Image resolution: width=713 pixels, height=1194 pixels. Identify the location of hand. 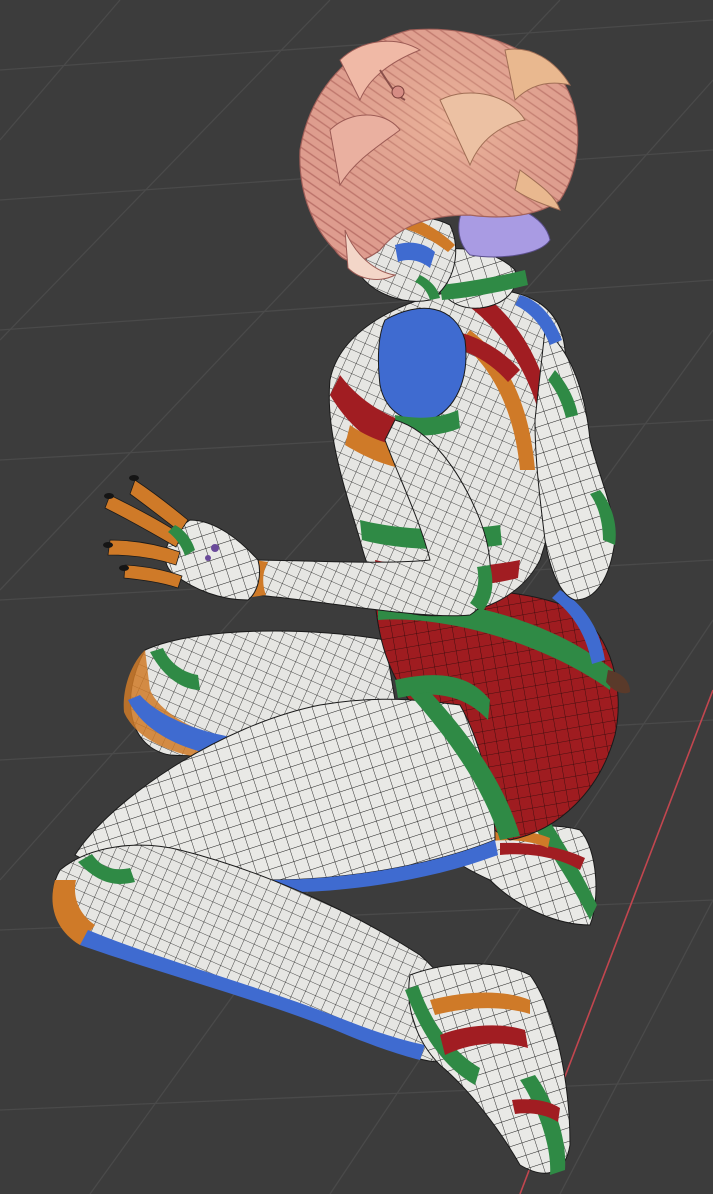
(182, 538).